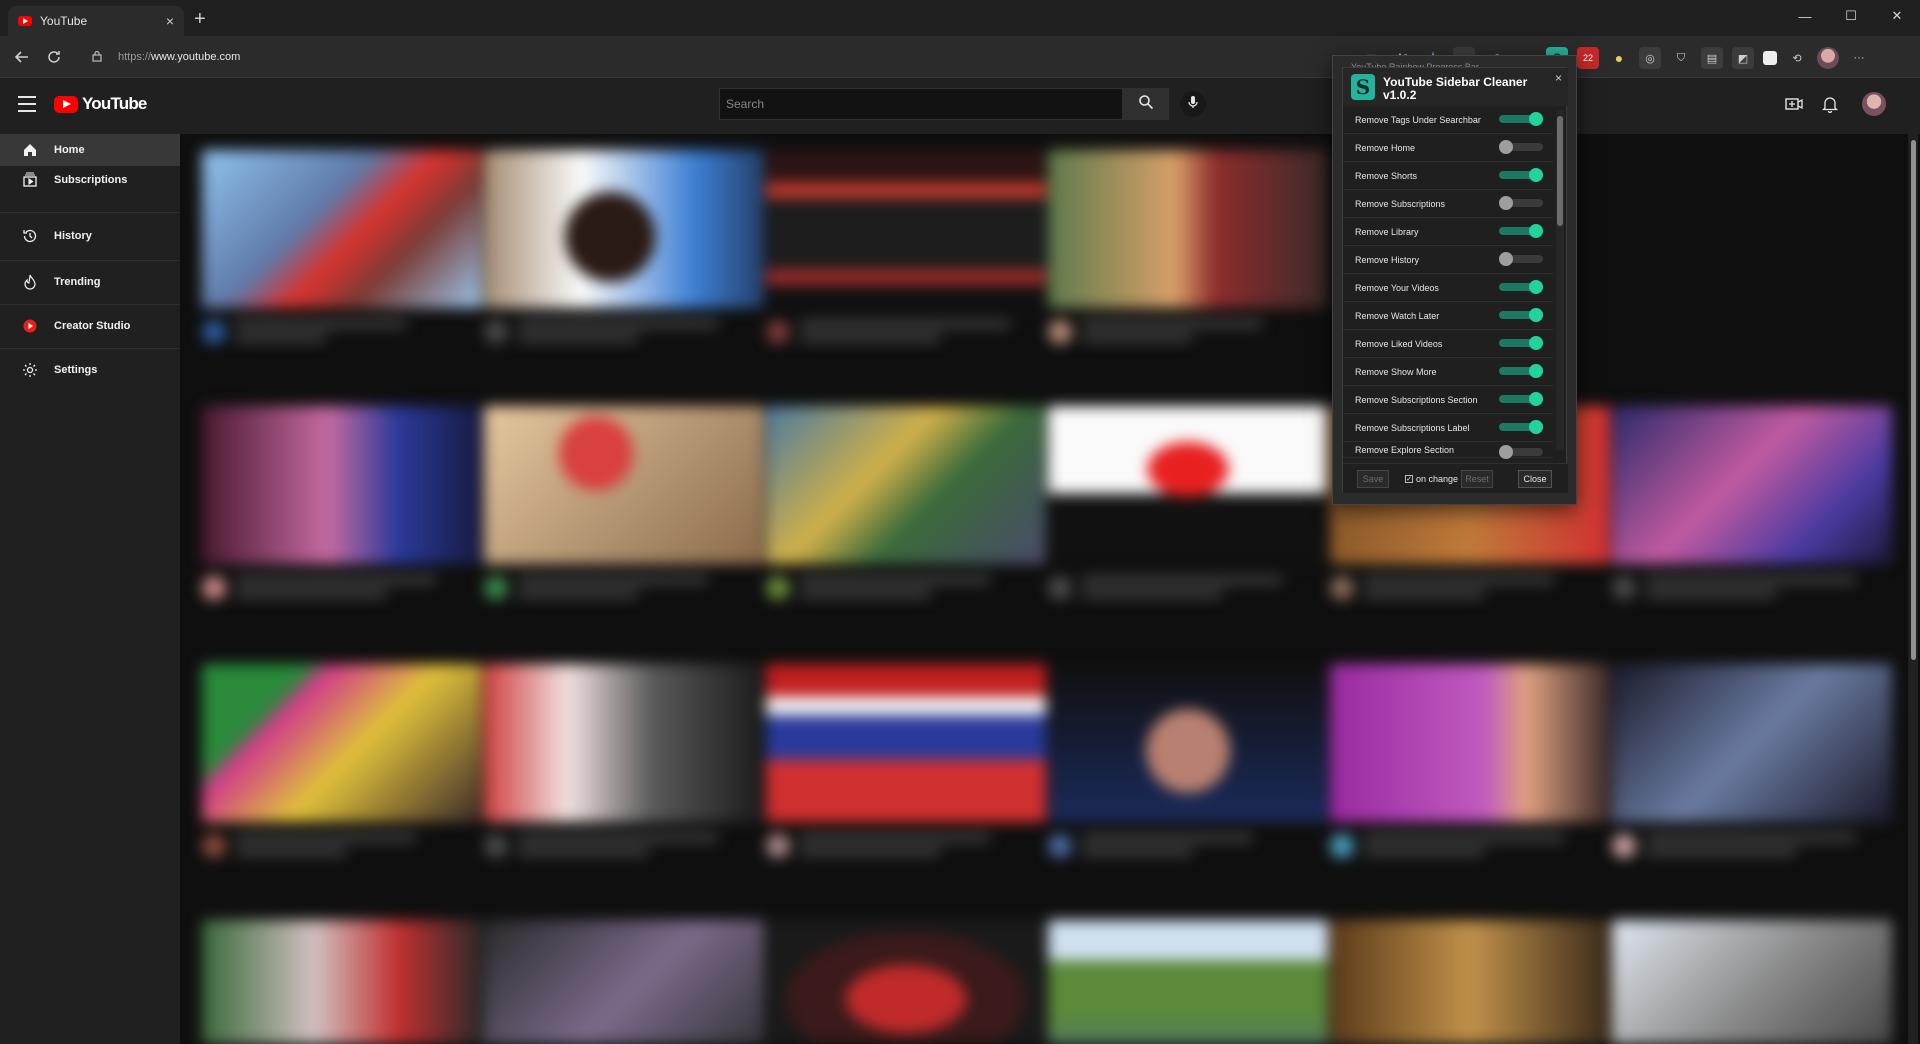 Image resolution: width=1920 pixels, height=1044 pixels. What do you see at coordinates (90, 282) in the screenshot?
I see `sidebar-item-trending: Trending` at bounding box center [90, 282].